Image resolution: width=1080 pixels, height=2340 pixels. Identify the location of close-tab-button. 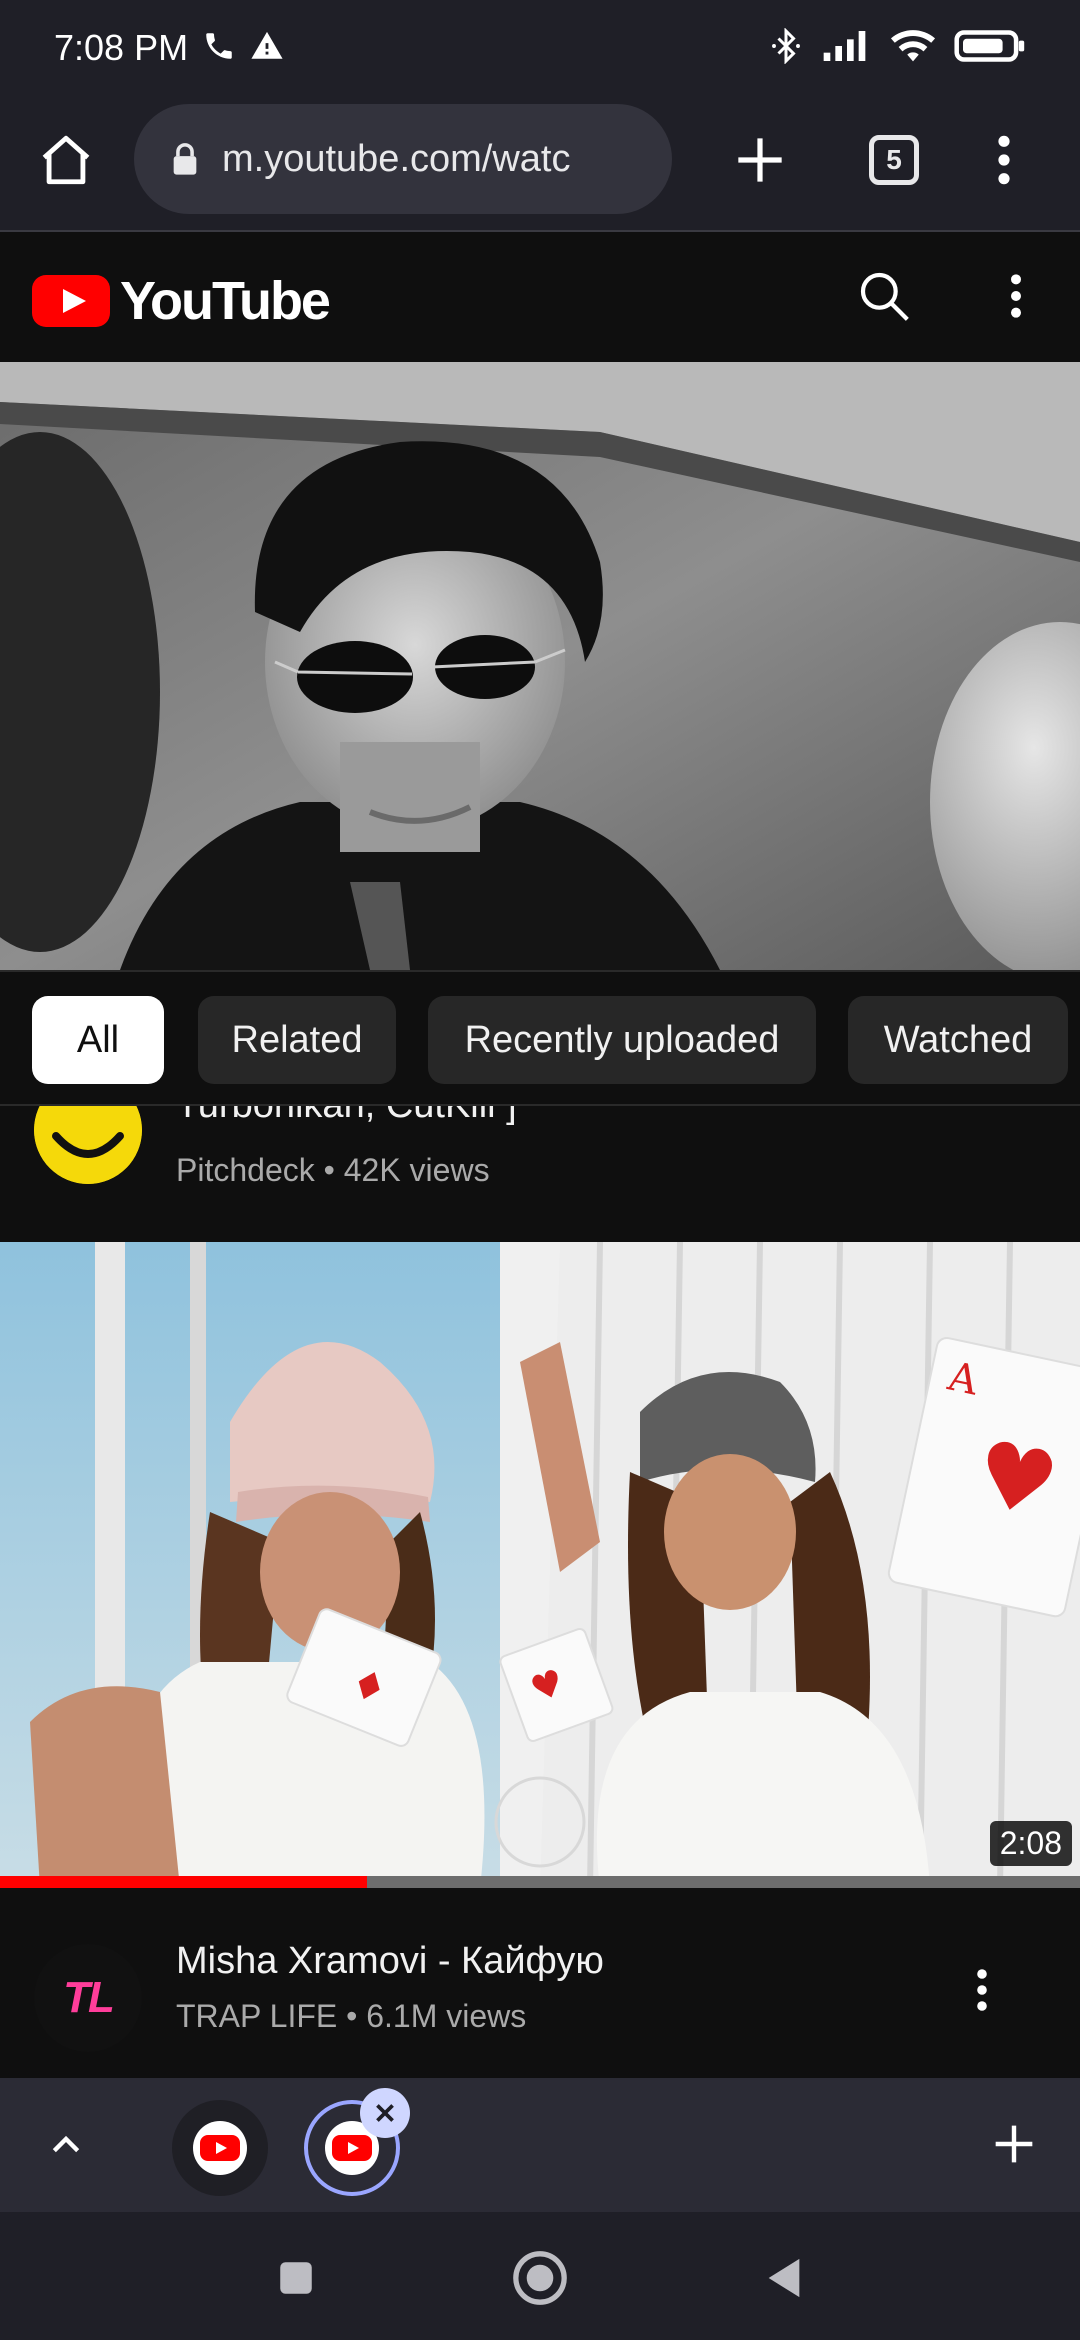
(385, 2113).